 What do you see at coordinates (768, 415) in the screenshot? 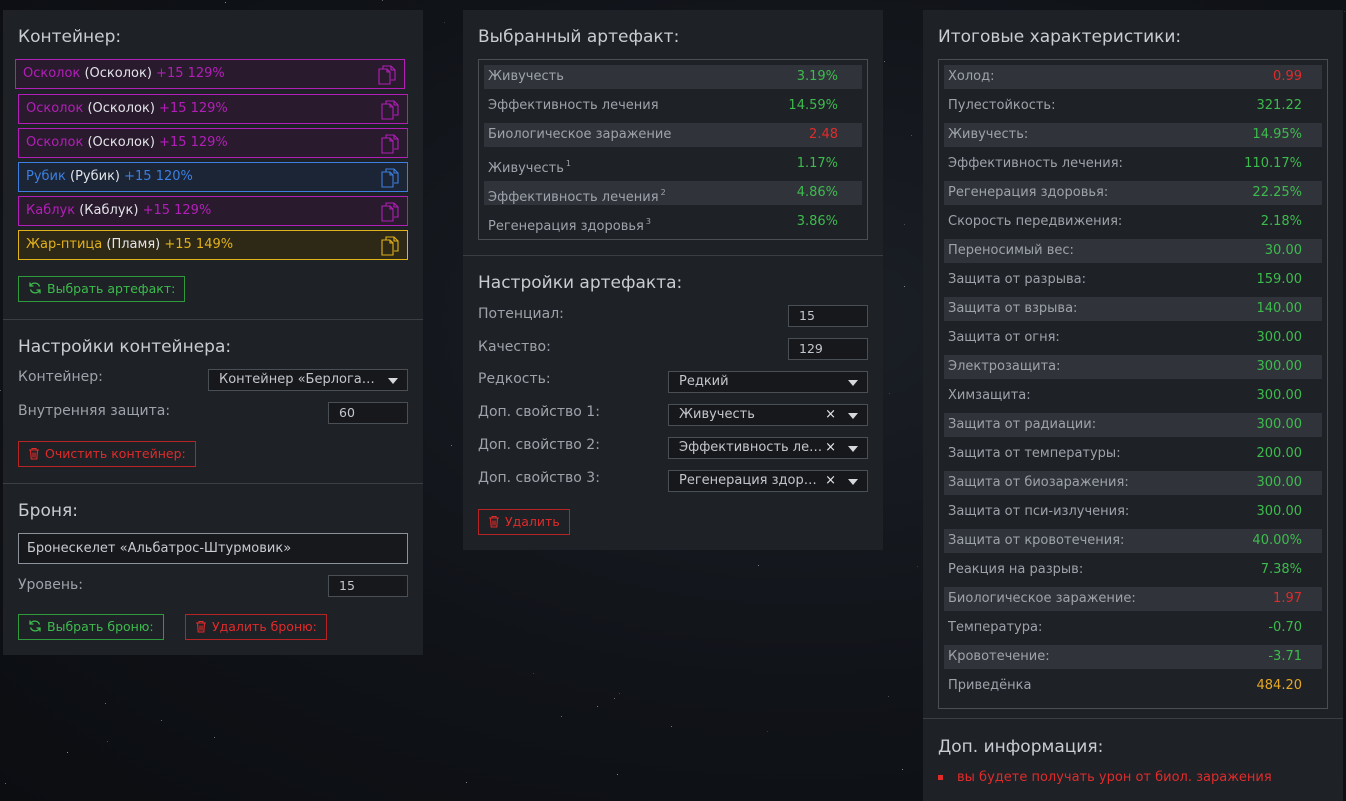
I see `extra-property-1-select: Живучесть ×` at bounding box center [768, 415].